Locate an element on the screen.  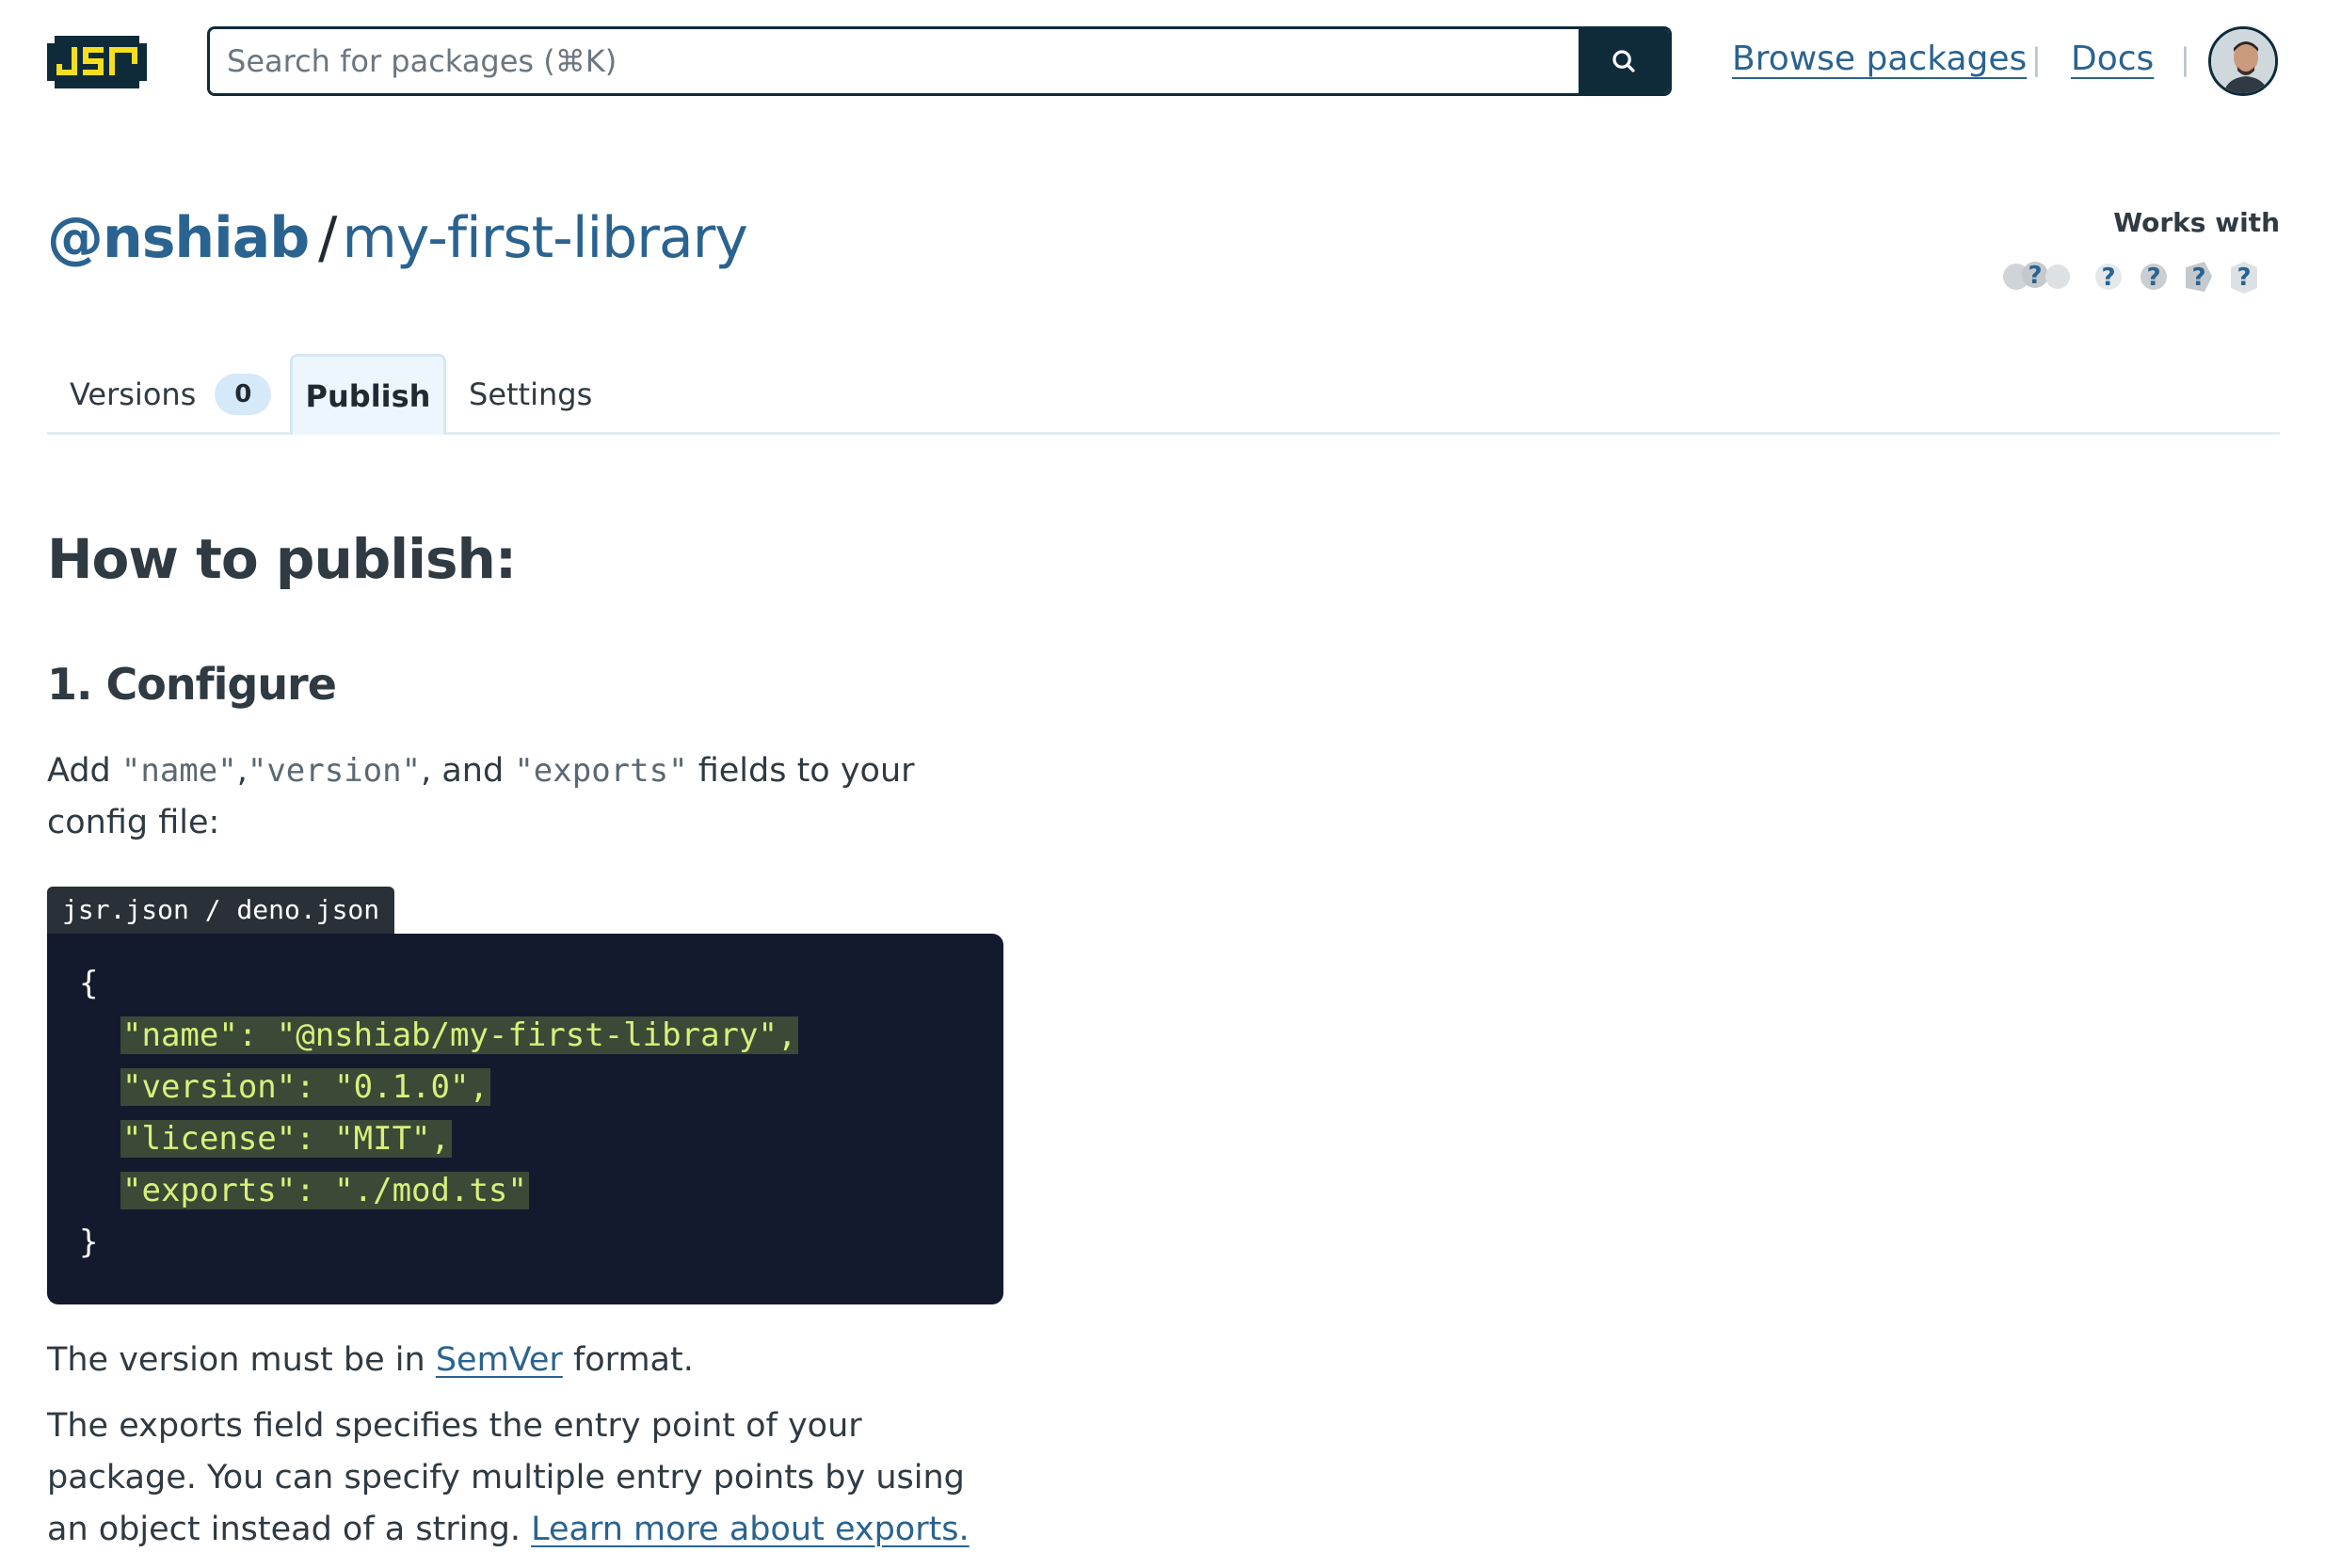
tab-versions-label: Versions is located at coordinates (133, 394).